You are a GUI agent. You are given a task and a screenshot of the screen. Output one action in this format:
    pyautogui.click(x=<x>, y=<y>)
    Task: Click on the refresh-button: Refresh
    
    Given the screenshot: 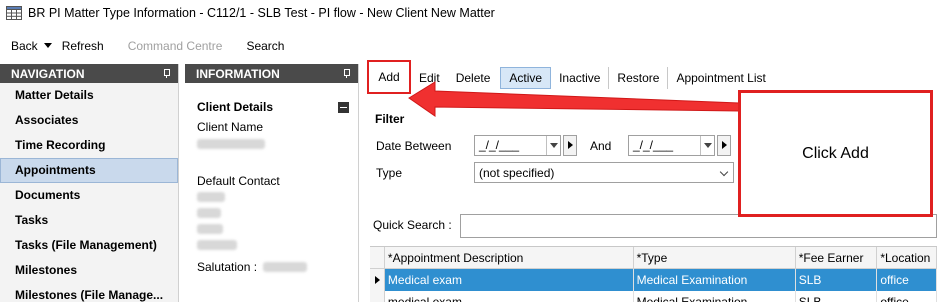 What is the action you would take?
    pyautogui.click(x=83, y=46)
    